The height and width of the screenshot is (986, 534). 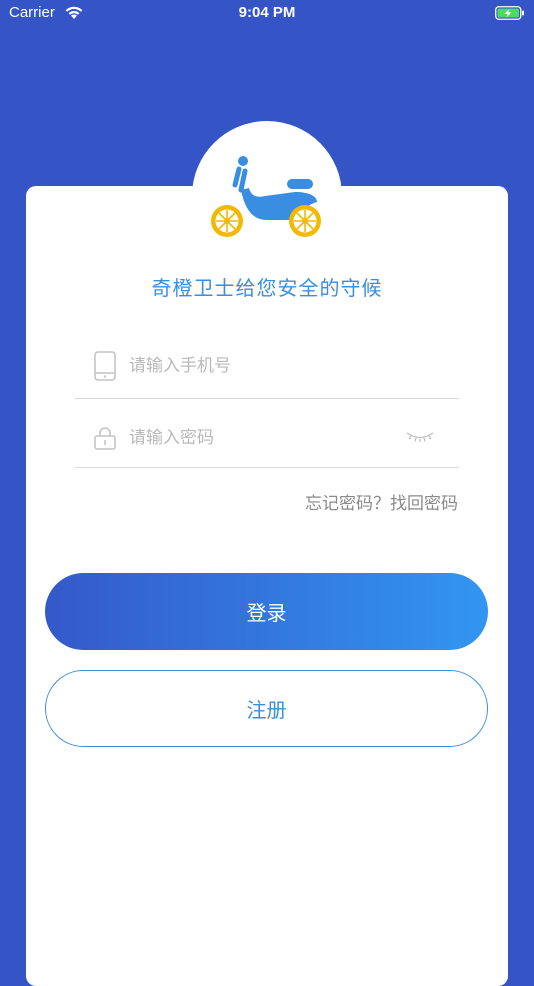 I want to click on status-bar: Carrier 9:04 PM, so click(x=267, y=14).